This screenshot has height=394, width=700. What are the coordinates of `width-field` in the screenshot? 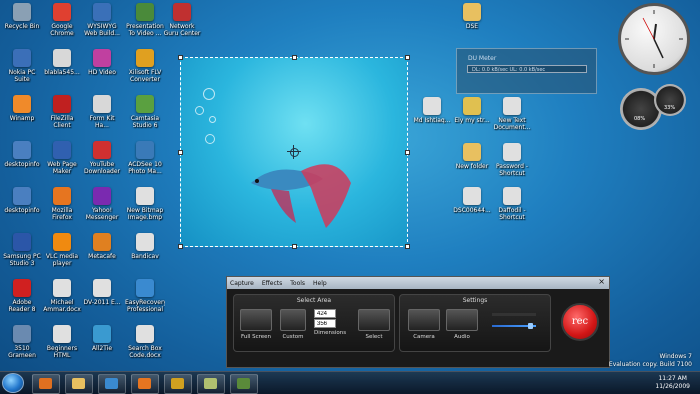 It's located at (325, 313).